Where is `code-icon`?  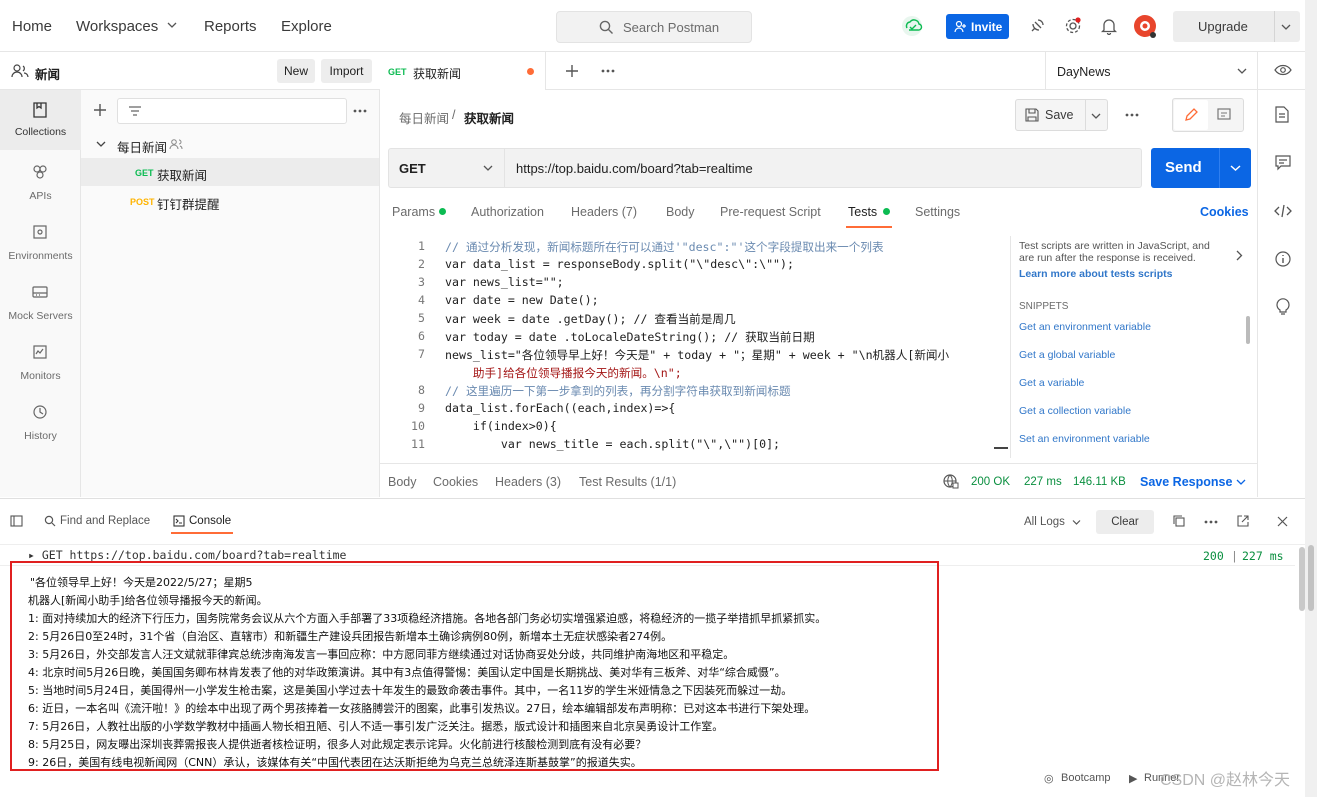 code-icon is located at coordinates (1283, 211).